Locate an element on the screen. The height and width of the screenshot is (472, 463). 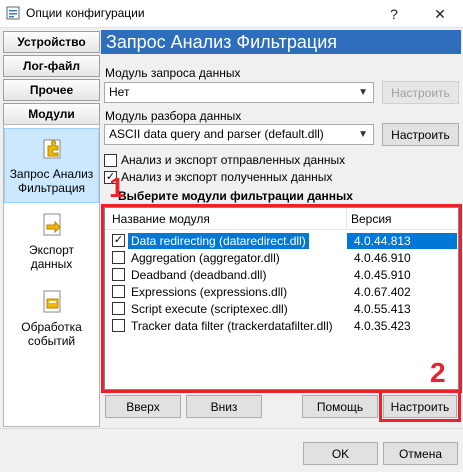
nav-item-label: Экспорт is located at coordinates (51, 250).